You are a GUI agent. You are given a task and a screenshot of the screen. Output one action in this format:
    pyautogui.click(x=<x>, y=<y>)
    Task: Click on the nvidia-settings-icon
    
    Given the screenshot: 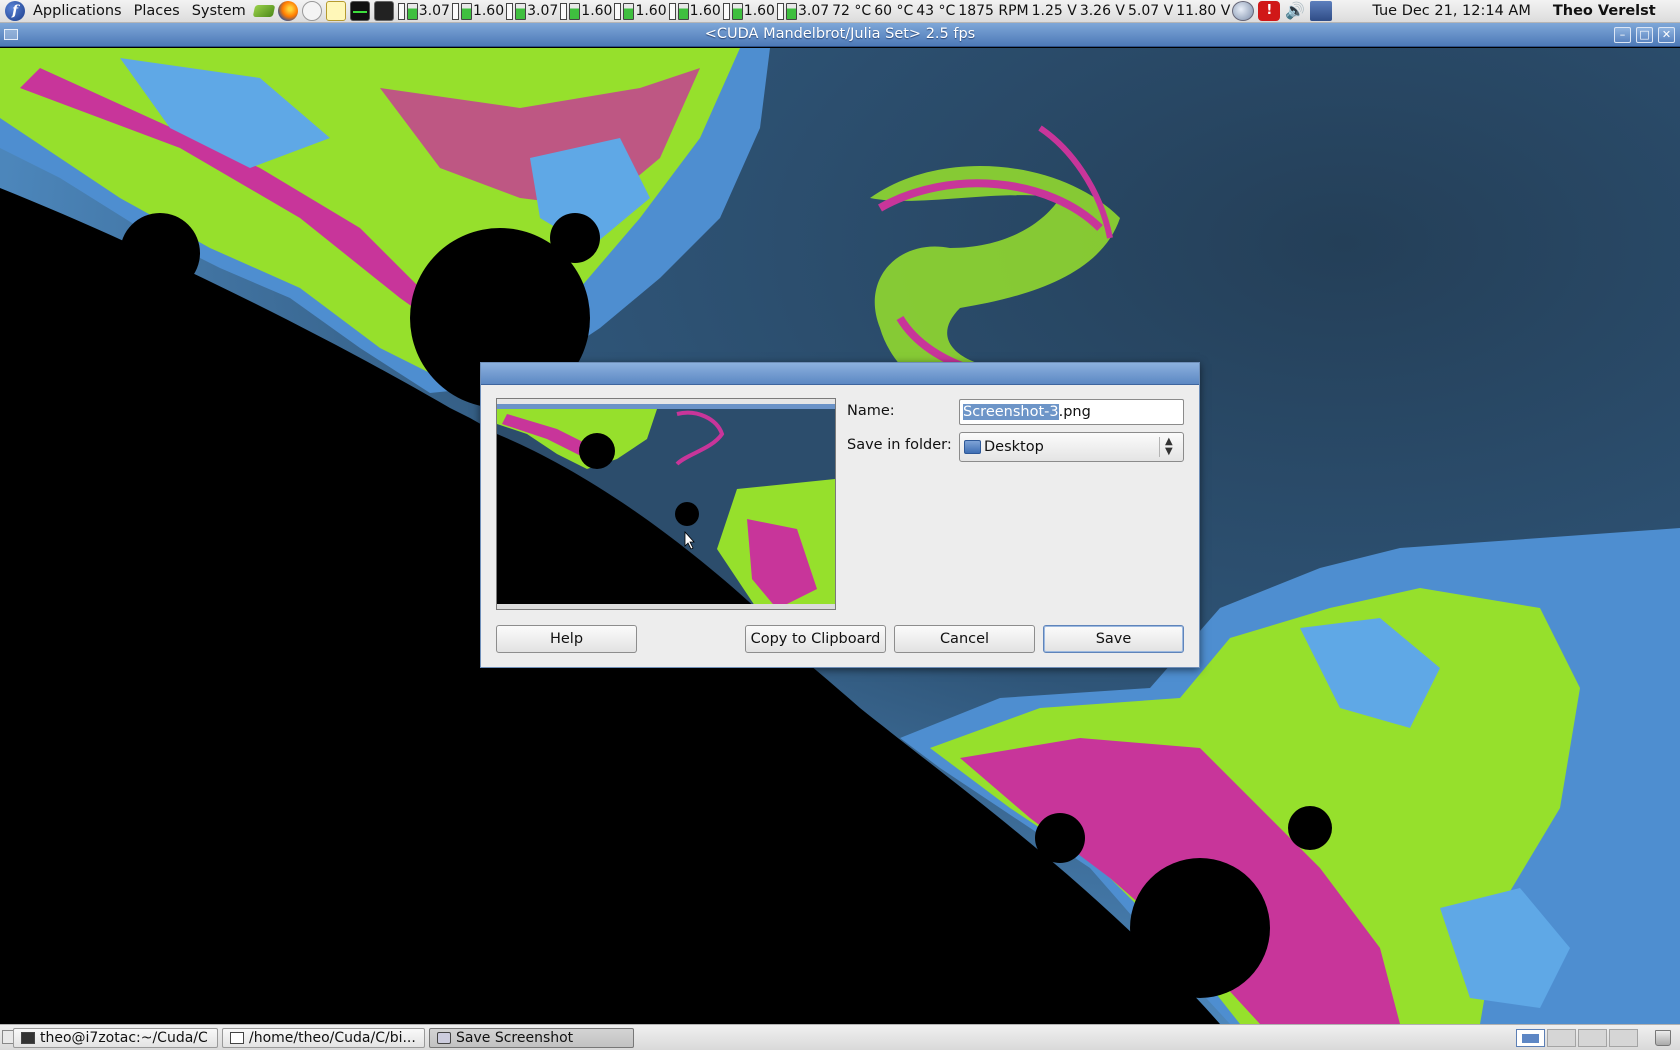 What is the action you would take?
    pyautogui.click(x=264, y=11)
    